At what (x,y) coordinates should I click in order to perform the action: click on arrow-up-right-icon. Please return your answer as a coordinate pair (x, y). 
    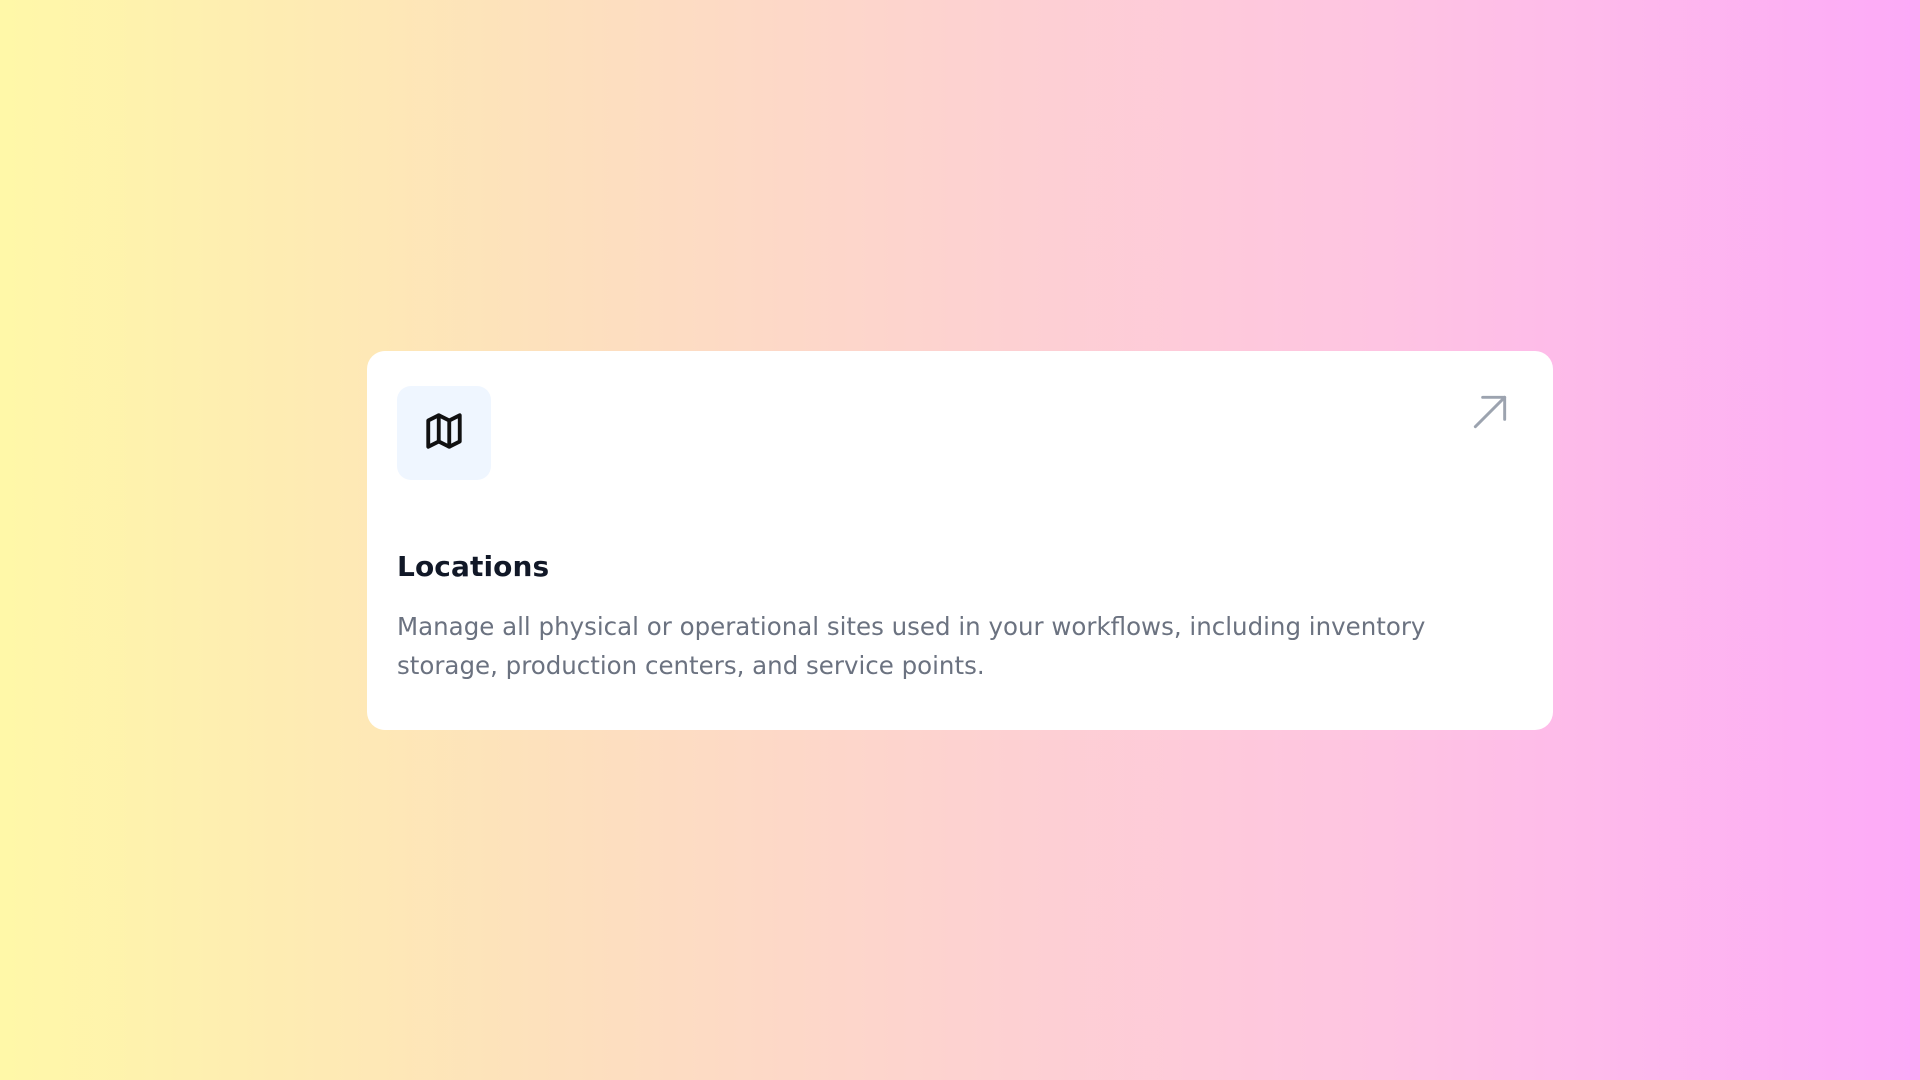
    Looking at the image, I should click on (1490, 412).